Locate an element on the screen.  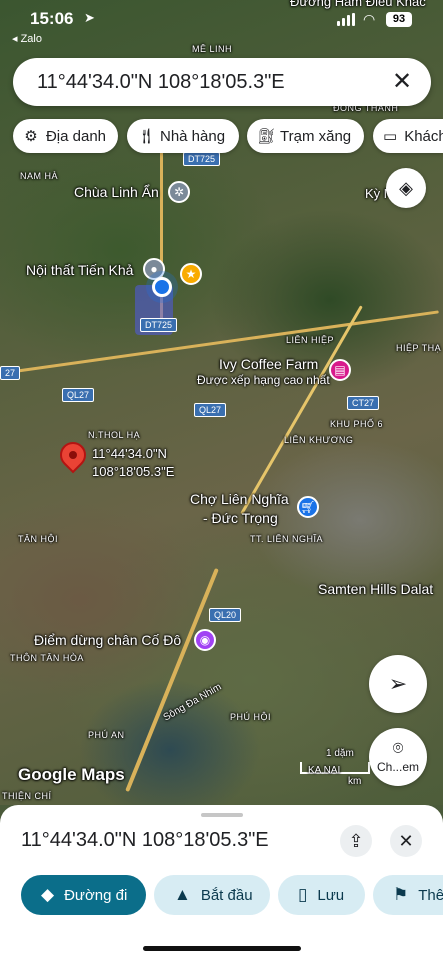
route-shield-ql20: QL20 is located at coordinates (225, 615).